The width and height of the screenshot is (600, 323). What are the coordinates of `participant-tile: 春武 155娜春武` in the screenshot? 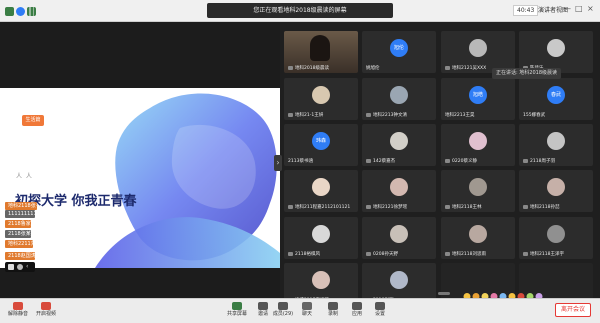 It's located at (556, 99).